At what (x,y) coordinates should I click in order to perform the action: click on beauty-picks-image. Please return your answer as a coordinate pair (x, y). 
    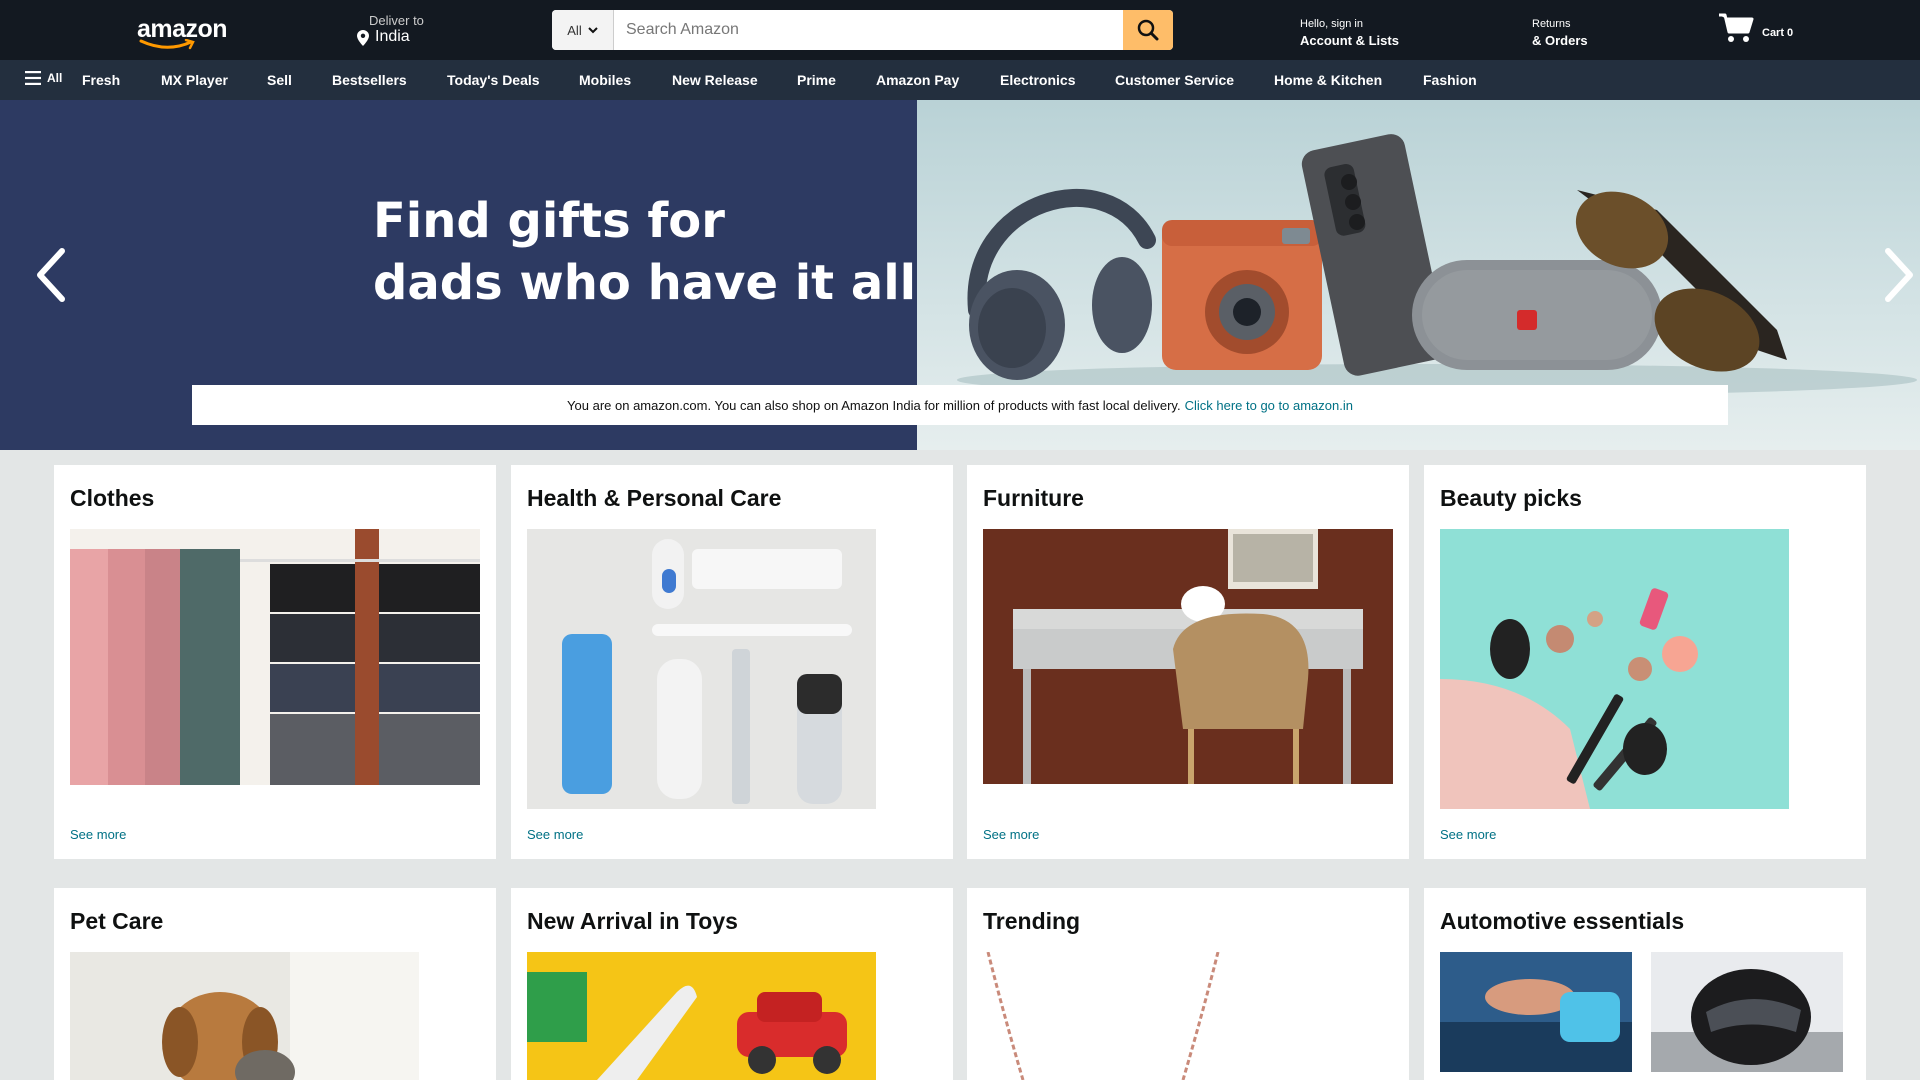
    Looking at the image, I should click on (1614, 669).